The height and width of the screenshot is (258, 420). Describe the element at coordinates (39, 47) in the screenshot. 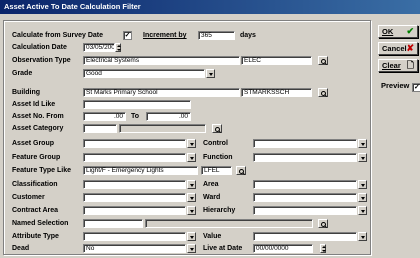

I see `calc-date-label: Calculation Date` at that location.